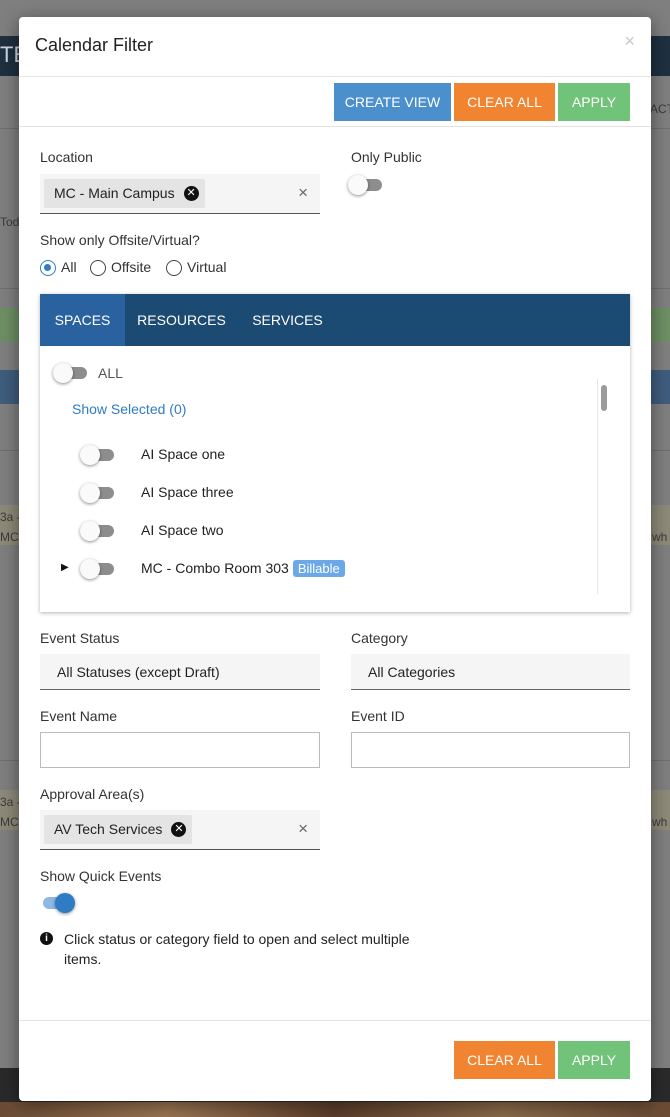  I want to click on background-fragment: ACT, so click(660, 109).